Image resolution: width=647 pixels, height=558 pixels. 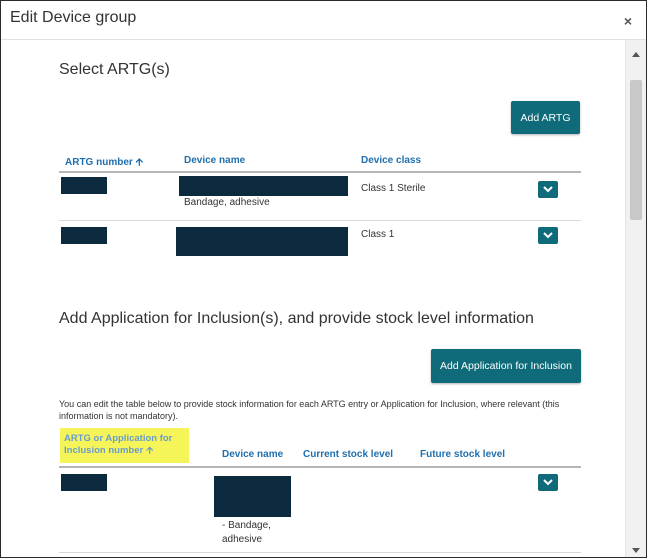 I want to click on select-artg-heading: Select ARTG(s), so click(x=114, y=69).